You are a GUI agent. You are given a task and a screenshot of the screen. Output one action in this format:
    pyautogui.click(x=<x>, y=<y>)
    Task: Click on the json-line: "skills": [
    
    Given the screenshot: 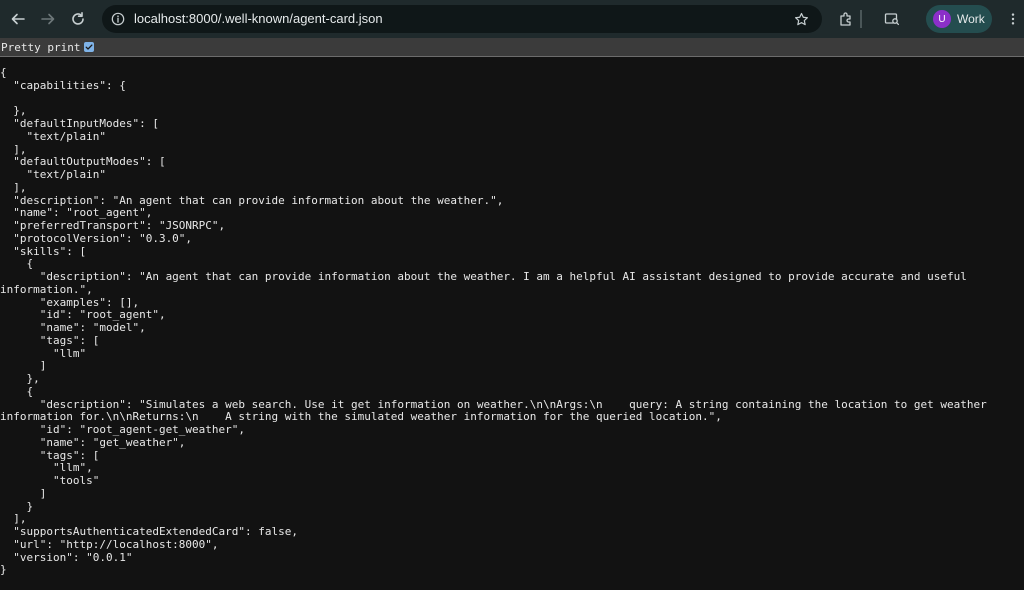 What is the action you would take?
    pyautogui.click(x=43, y=251)
    